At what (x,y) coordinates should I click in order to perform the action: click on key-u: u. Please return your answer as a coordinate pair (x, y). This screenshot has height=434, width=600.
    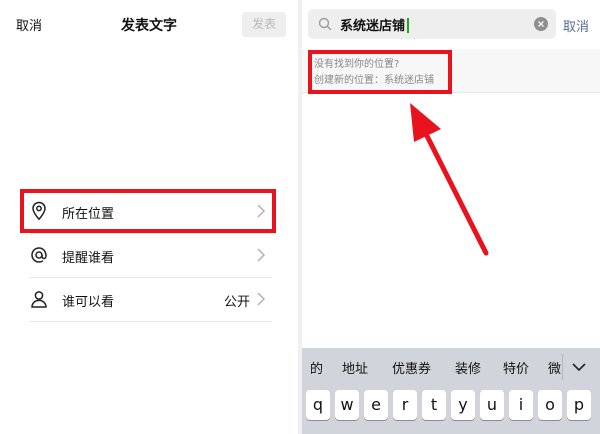
    Looking at the image, I should click on (492, 405).